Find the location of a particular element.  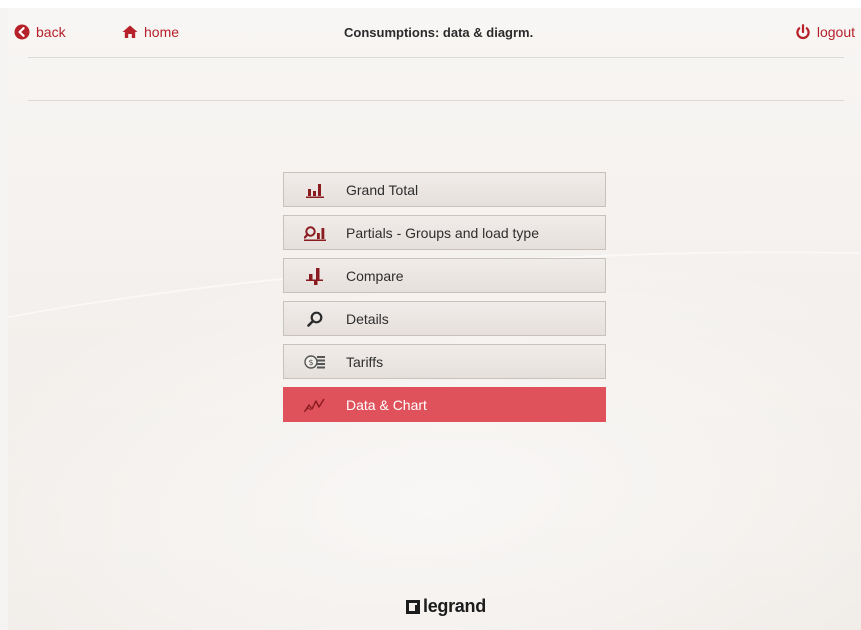

back-label: back is located at coordinates (51, 32).